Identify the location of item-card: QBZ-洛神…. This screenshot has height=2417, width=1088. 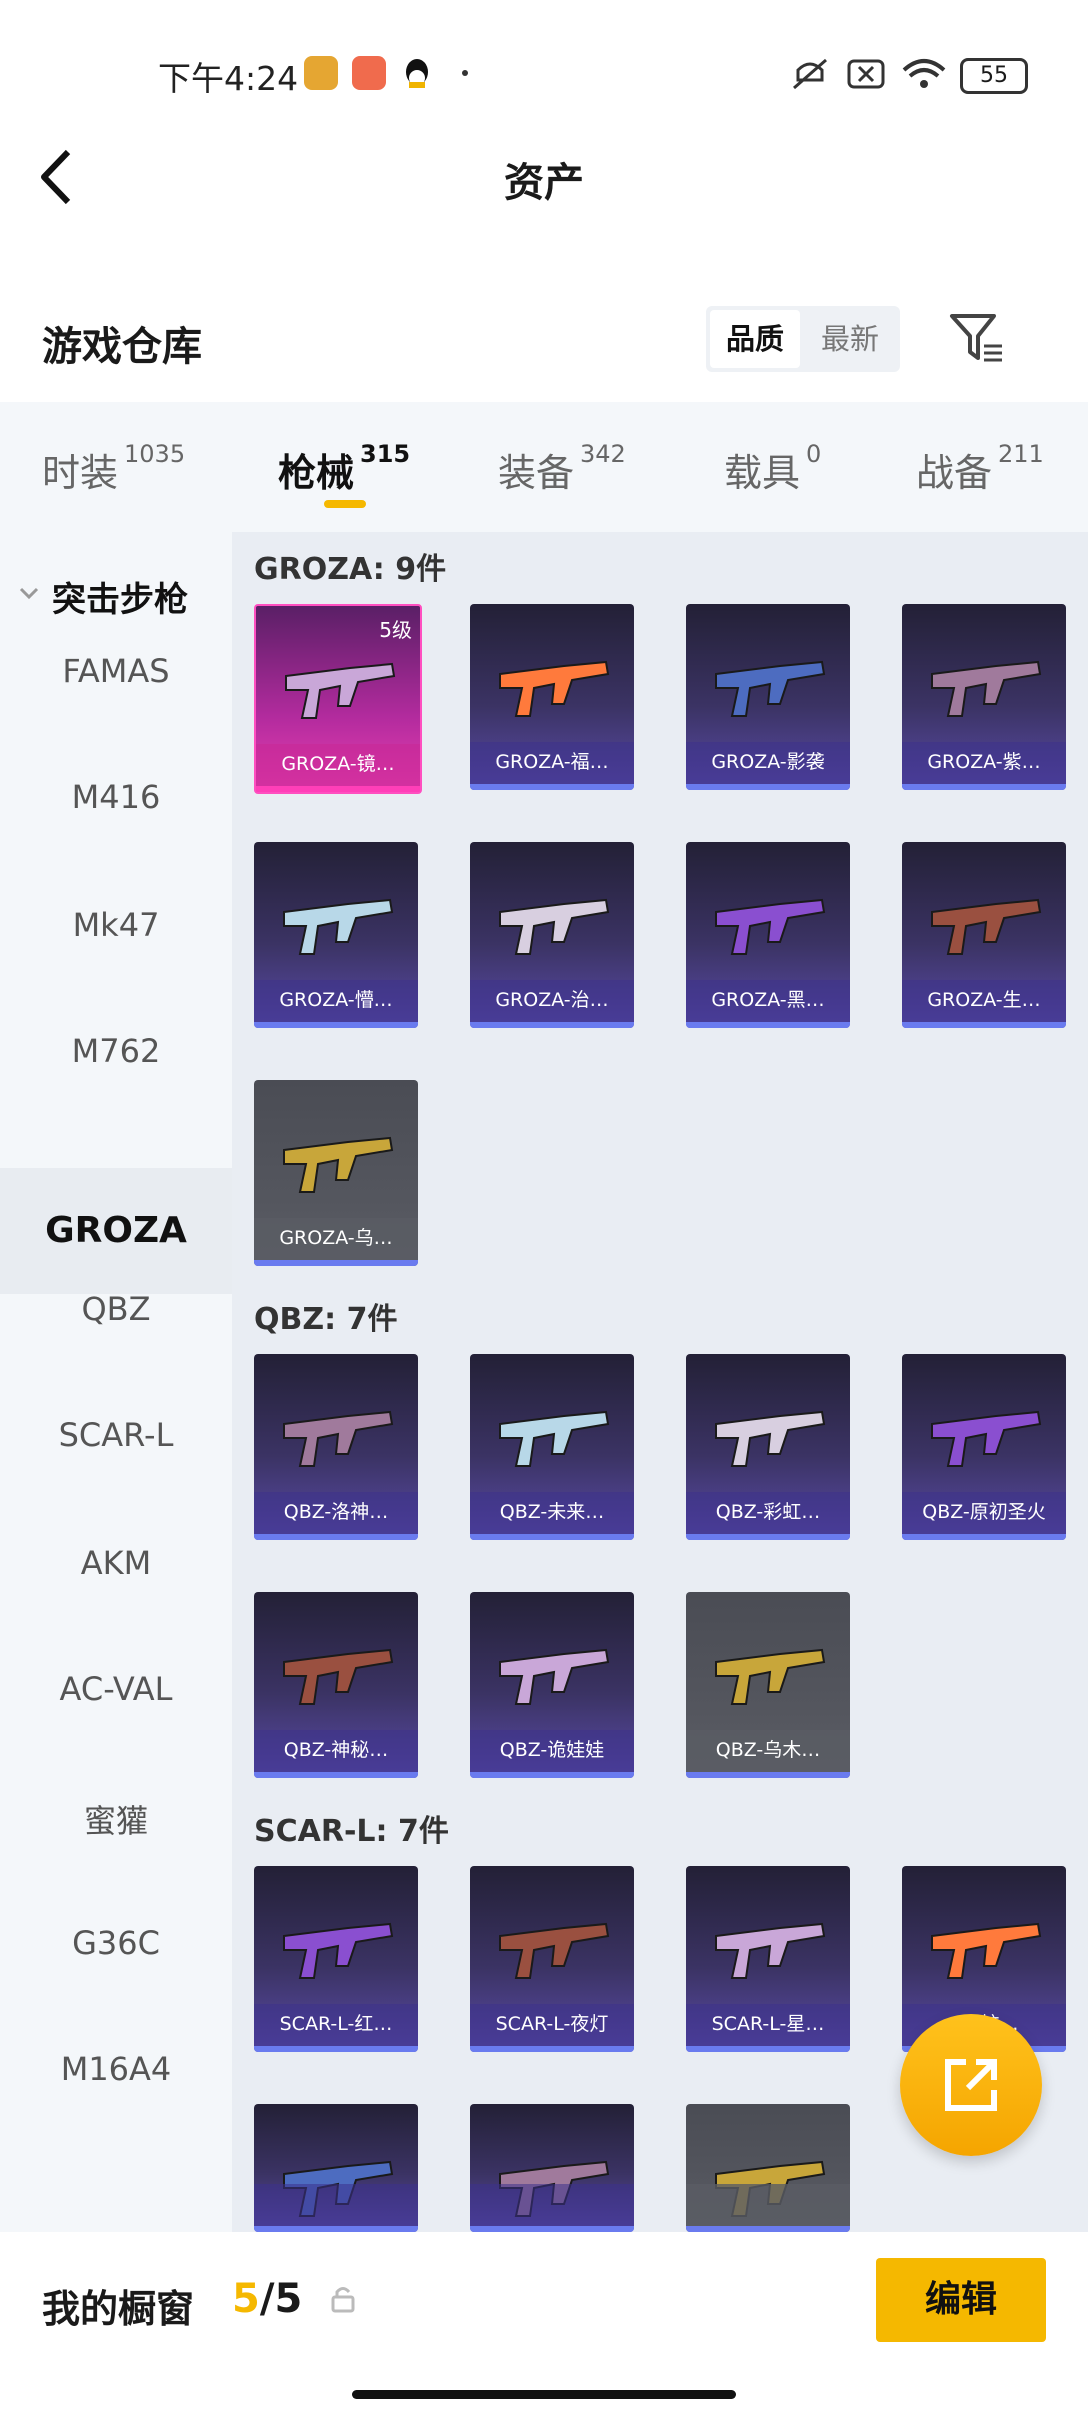
(336, 1447).